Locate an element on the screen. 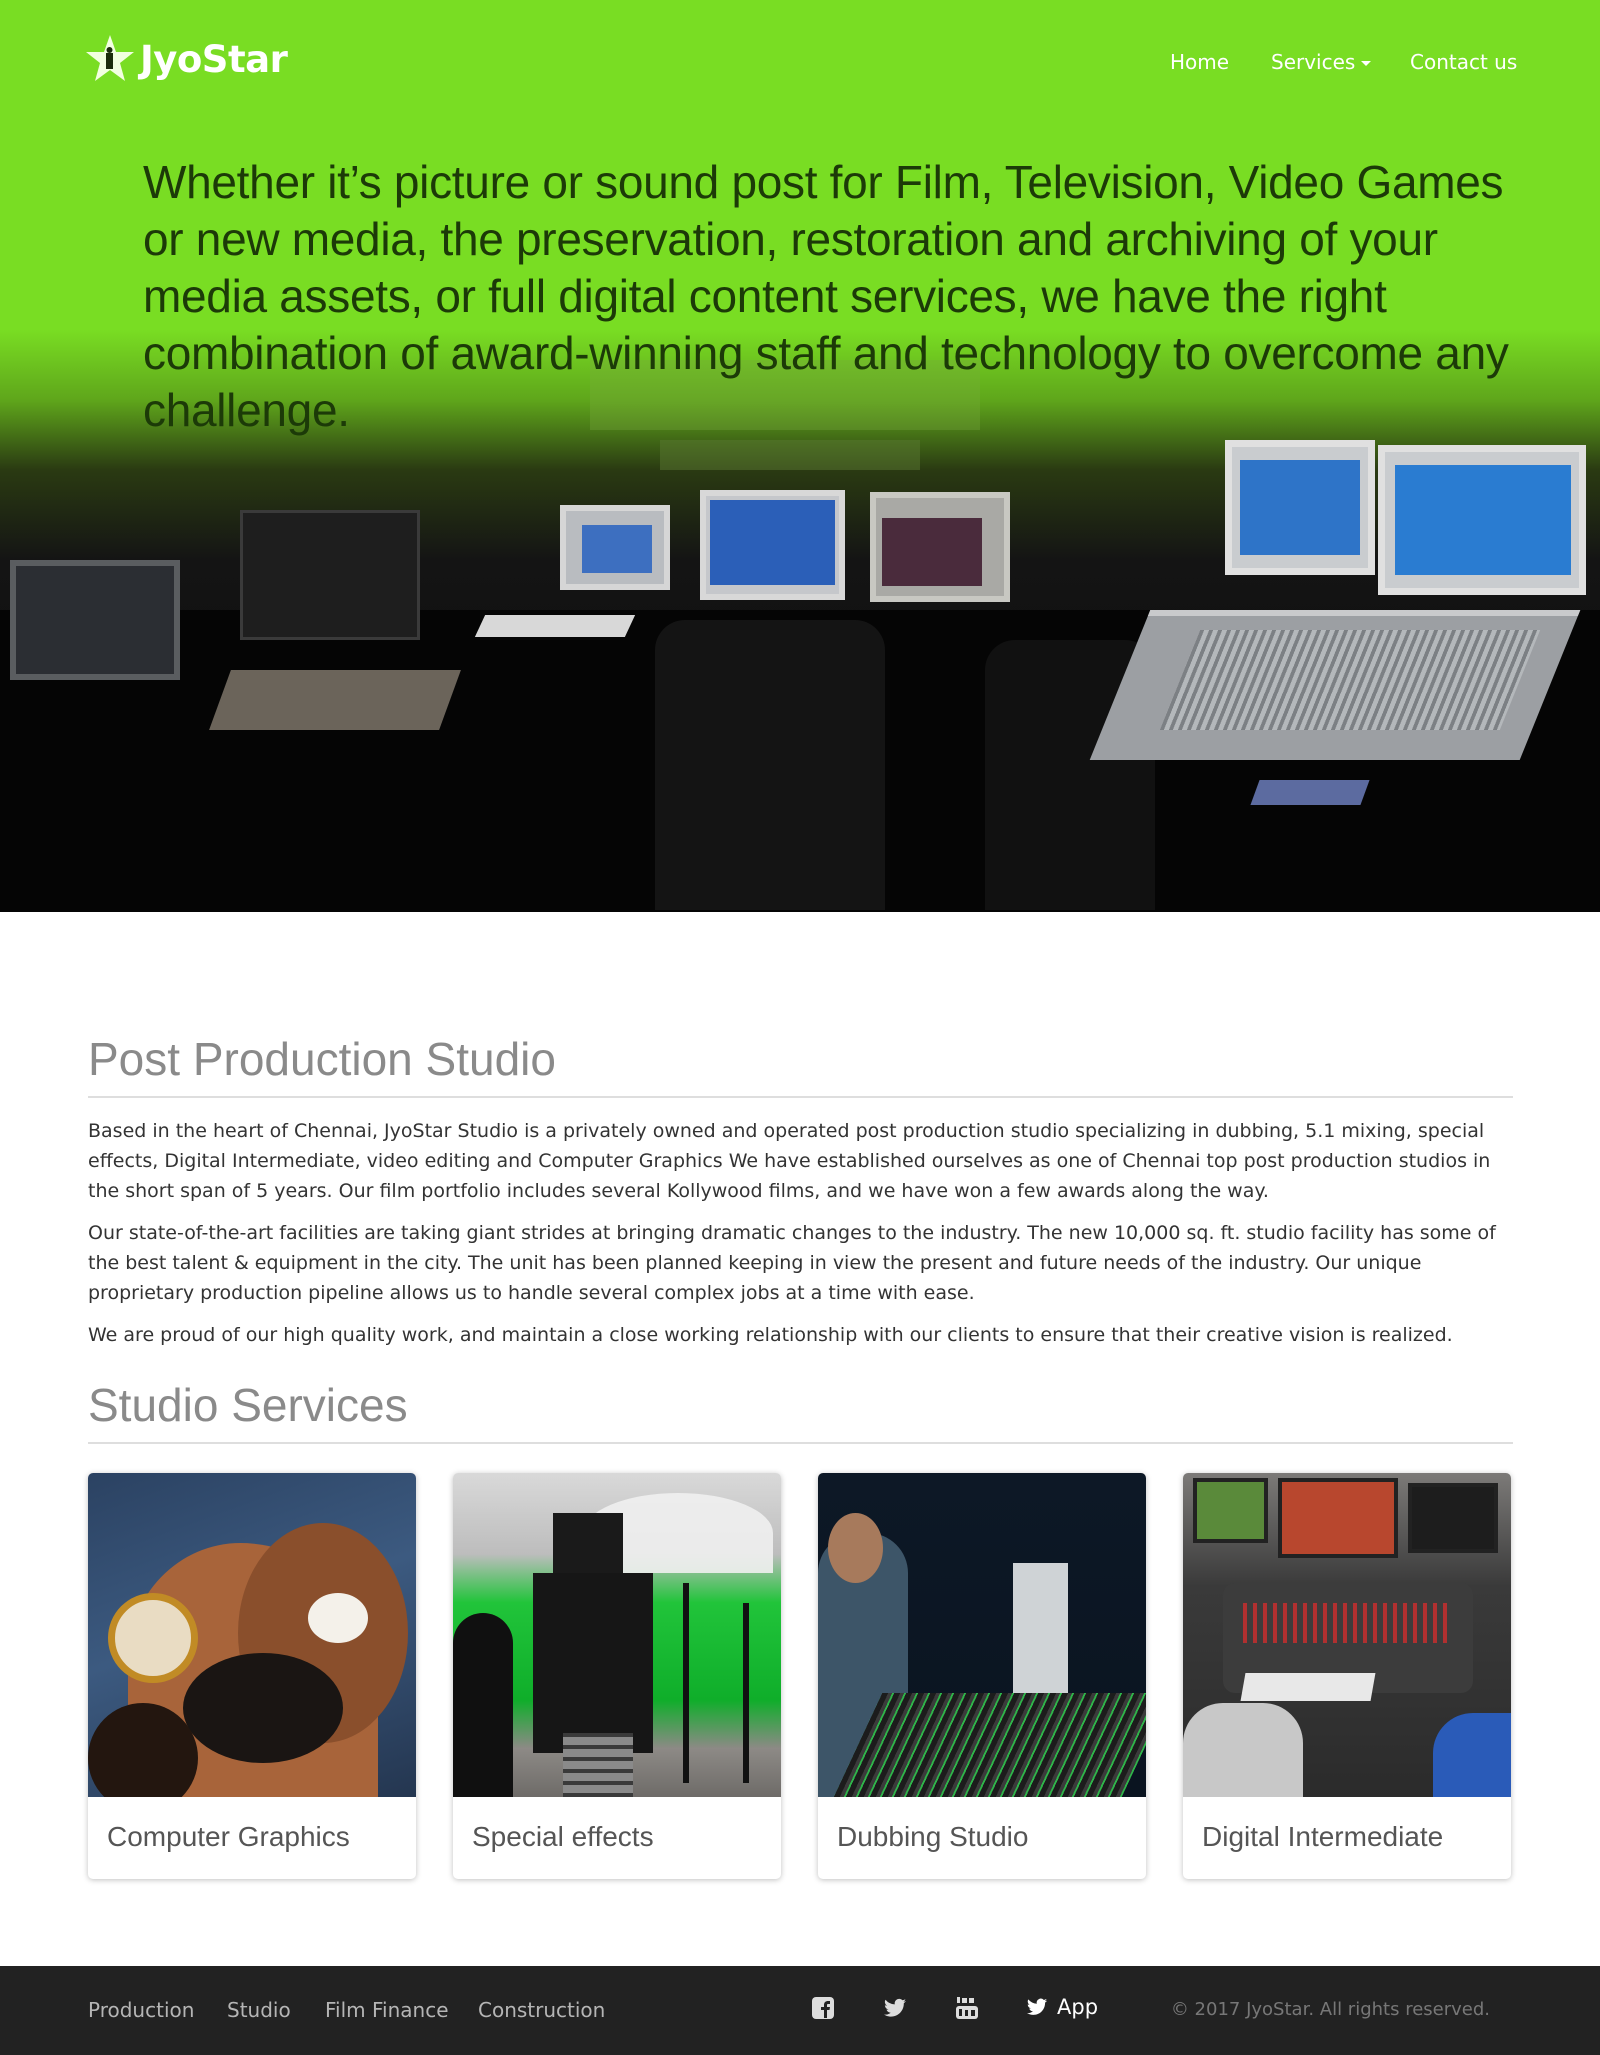  card-label: Dubbing Studio is located at coordinates (933, 1836).